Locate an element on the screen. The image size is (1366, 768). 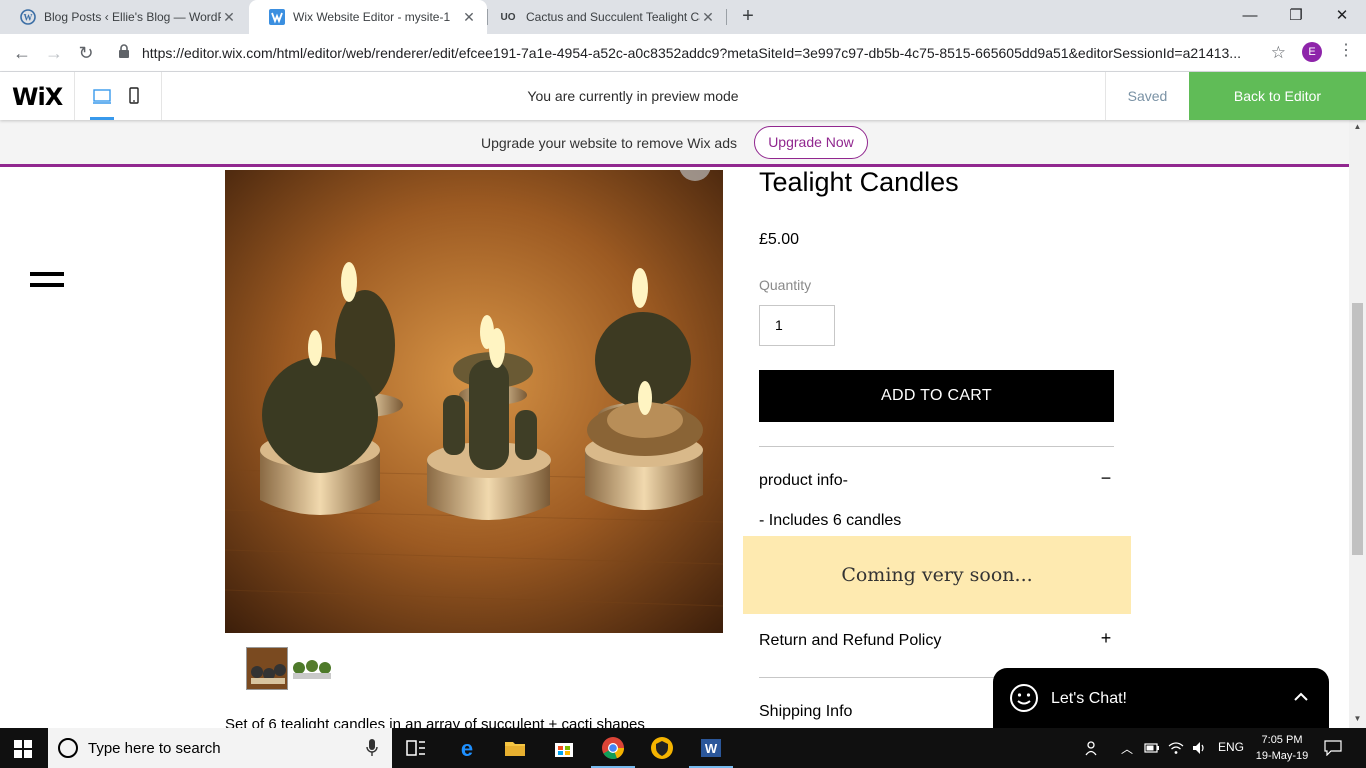
scroll-up-icon: ▲ is located at coordinates (1357, 126).